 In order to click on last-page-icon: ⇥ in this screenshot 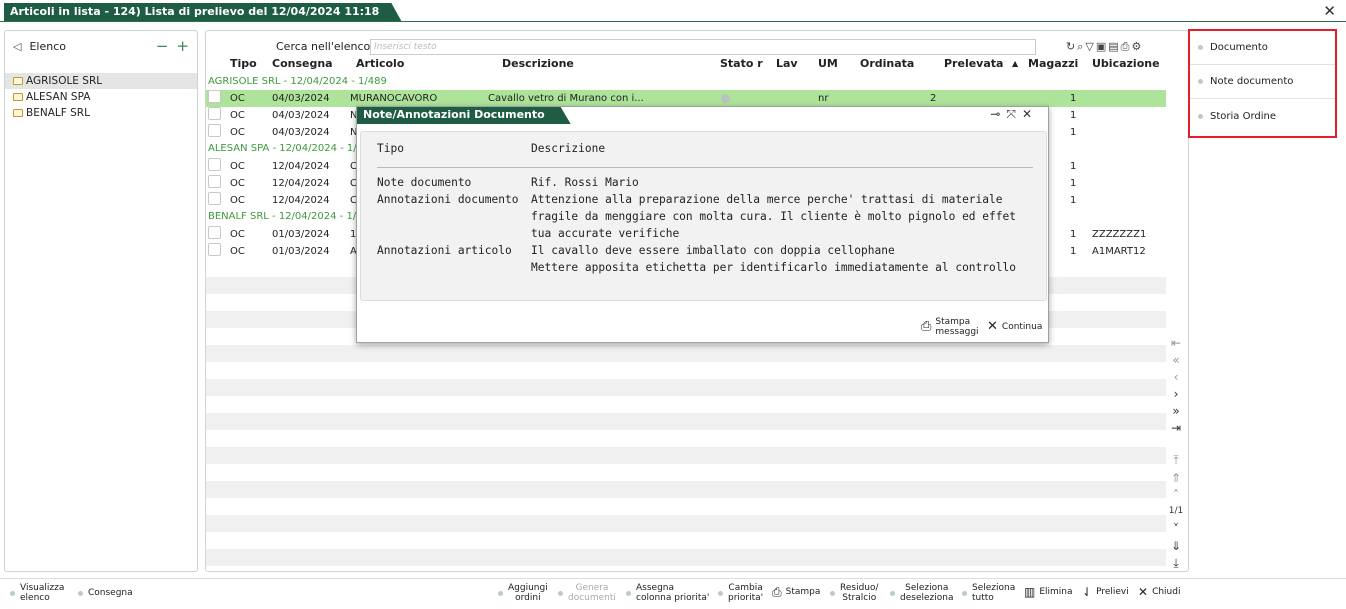, I will do `click(1176, 428)`.